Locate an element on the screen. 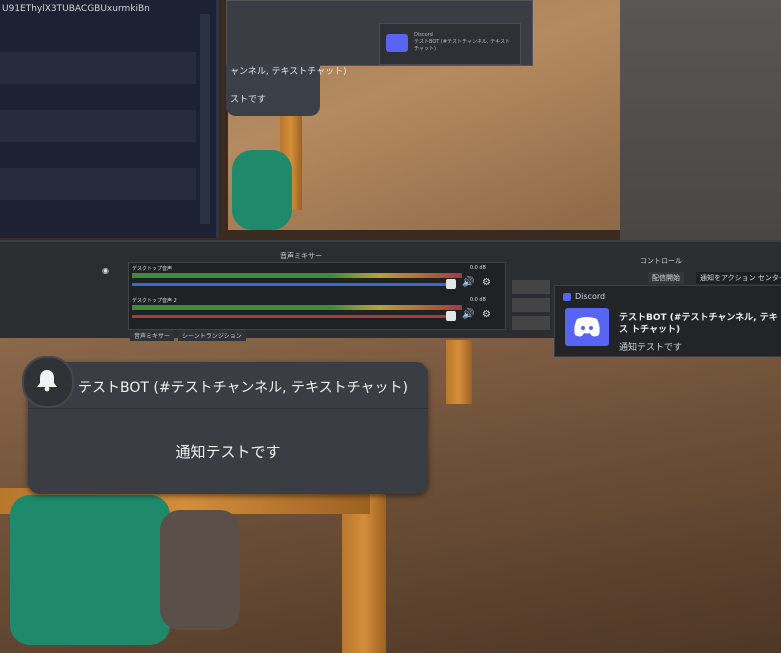 The width and height of the screenshot is (781, 653). chat-scrollbar is located at coordinates (205, 119).